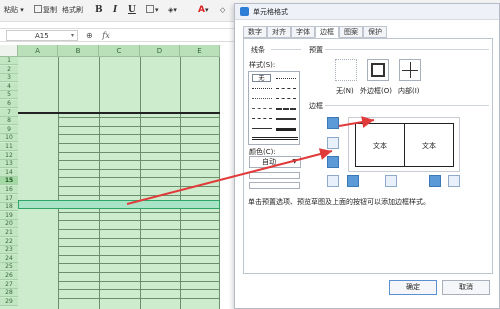  Describe the element at coordinates (119, 51) in the screenshot. I see `column-header-c: C` at that location.